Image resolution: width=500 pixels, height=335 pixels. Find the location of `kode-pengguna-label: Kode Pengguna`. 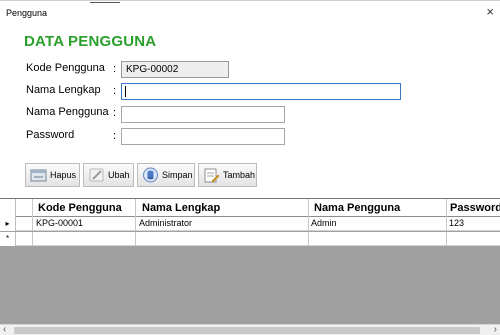

kode-pengguna-label: Kode Pengguna is located at coordinates (65, 68).